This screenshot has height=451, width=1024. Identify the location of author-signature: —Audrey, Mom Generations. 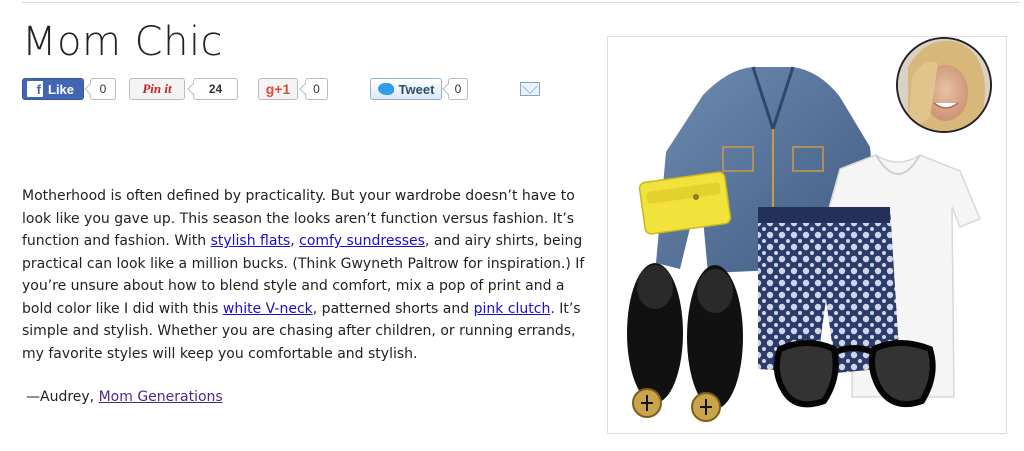
(124, 397).